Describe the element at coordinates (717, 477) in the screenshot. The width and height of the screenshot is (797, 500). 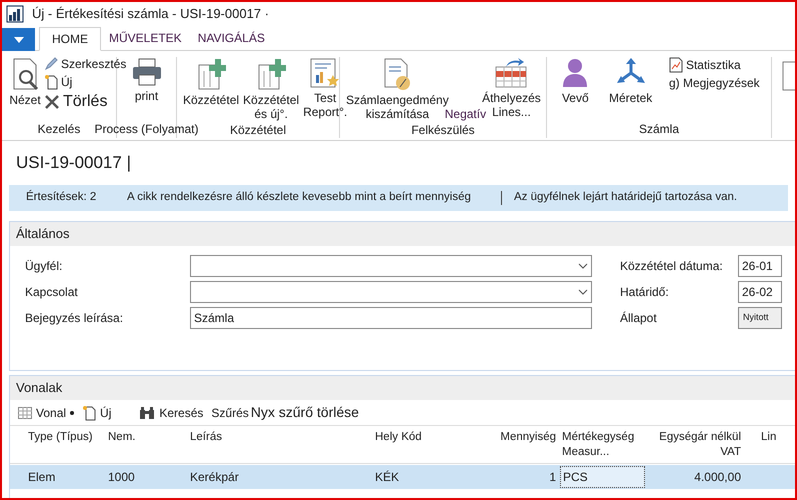
I see `table-cell-text: 4.000,00` at that location.